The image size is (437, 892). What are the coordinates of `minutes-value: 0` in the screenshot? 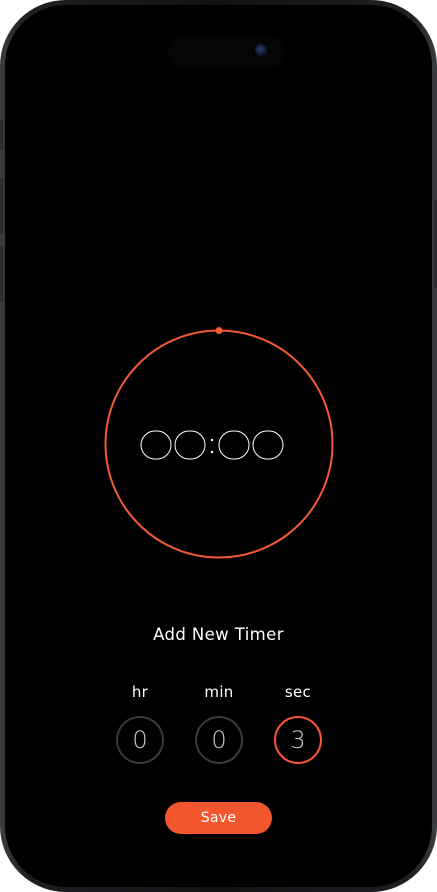 It's located at (219, 740).